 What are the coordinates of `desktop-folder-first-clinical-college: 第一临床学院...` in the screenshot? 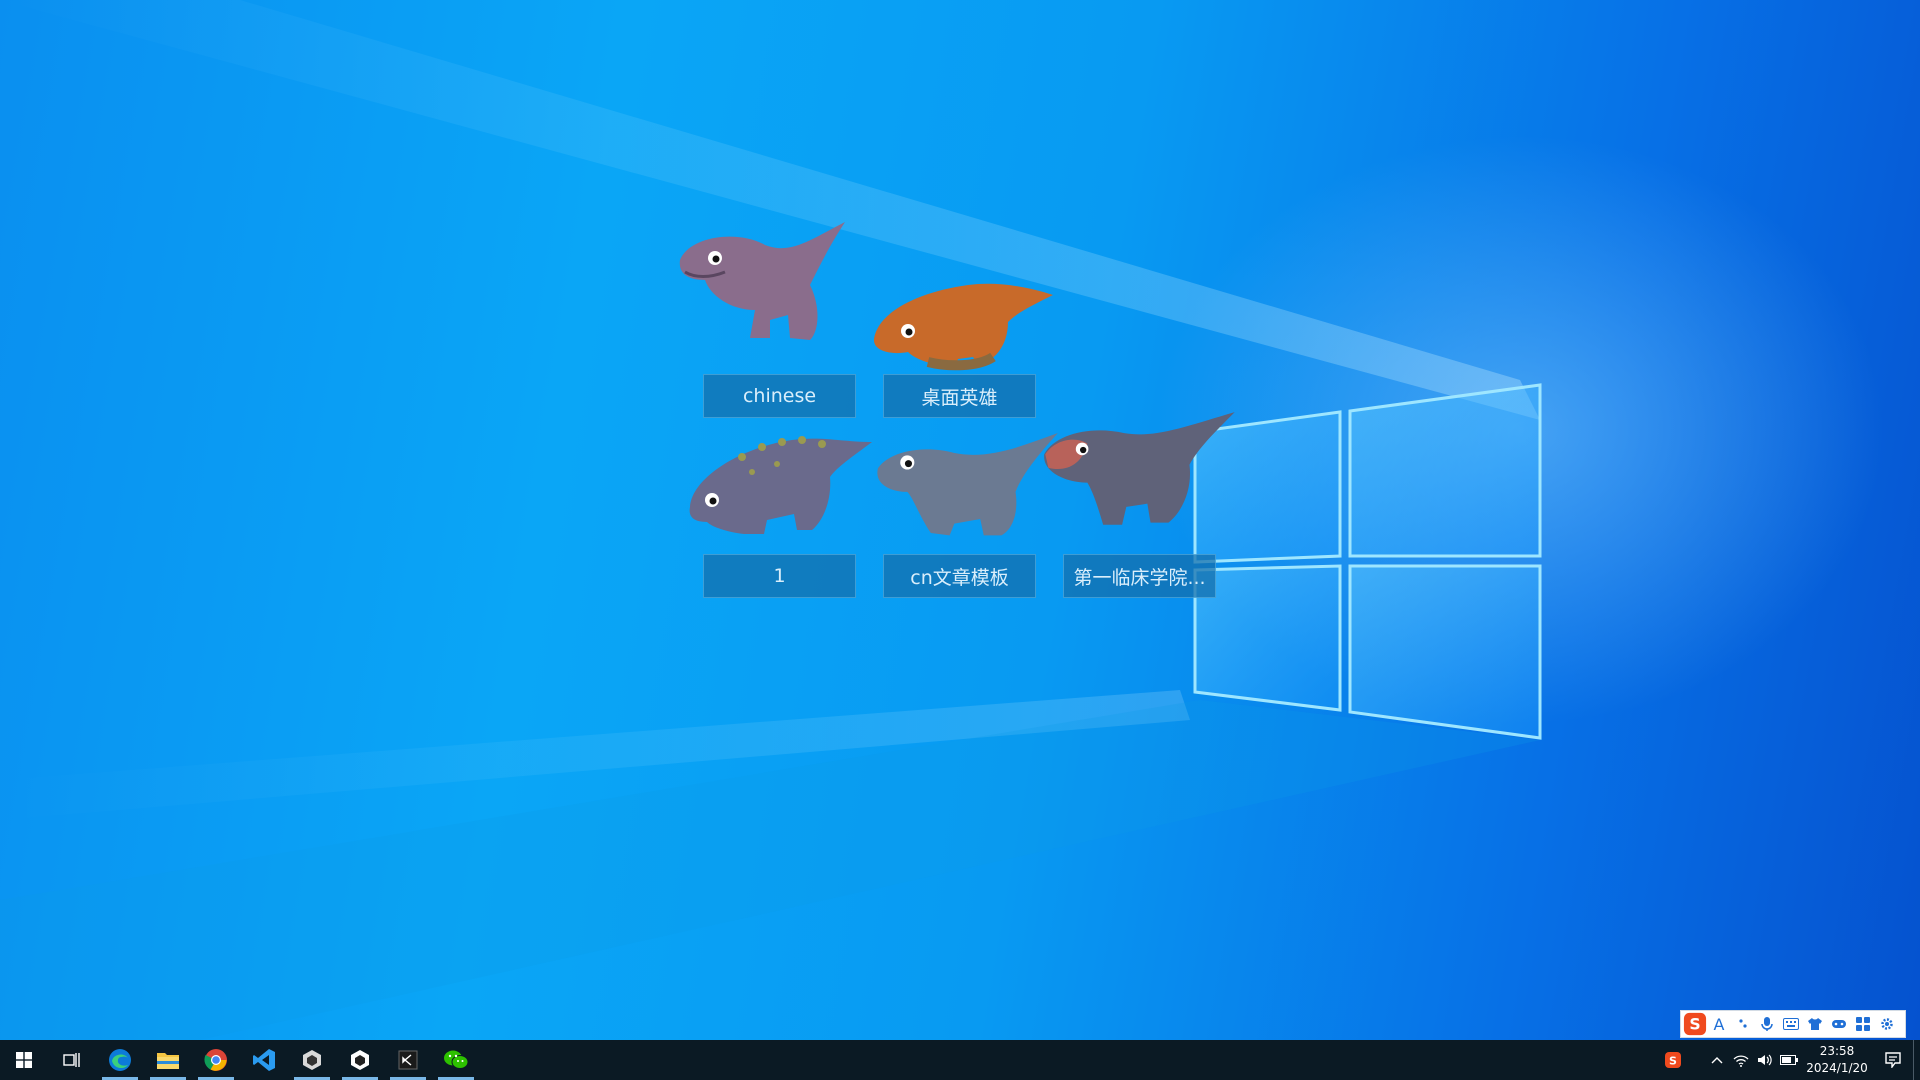 It's located at (1139, 576).